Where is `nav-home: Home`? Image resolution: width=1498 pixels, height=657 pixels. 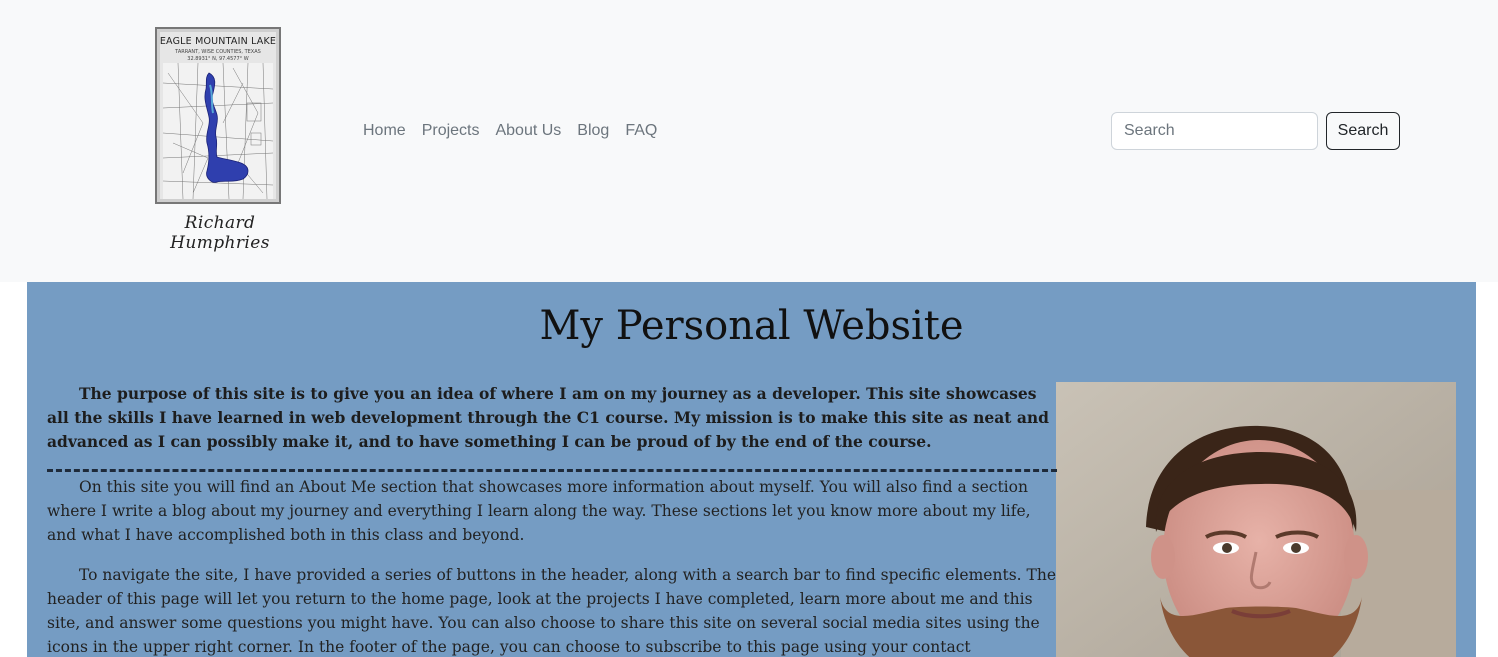 nav-home: Home is located at coordinates (384, 131).